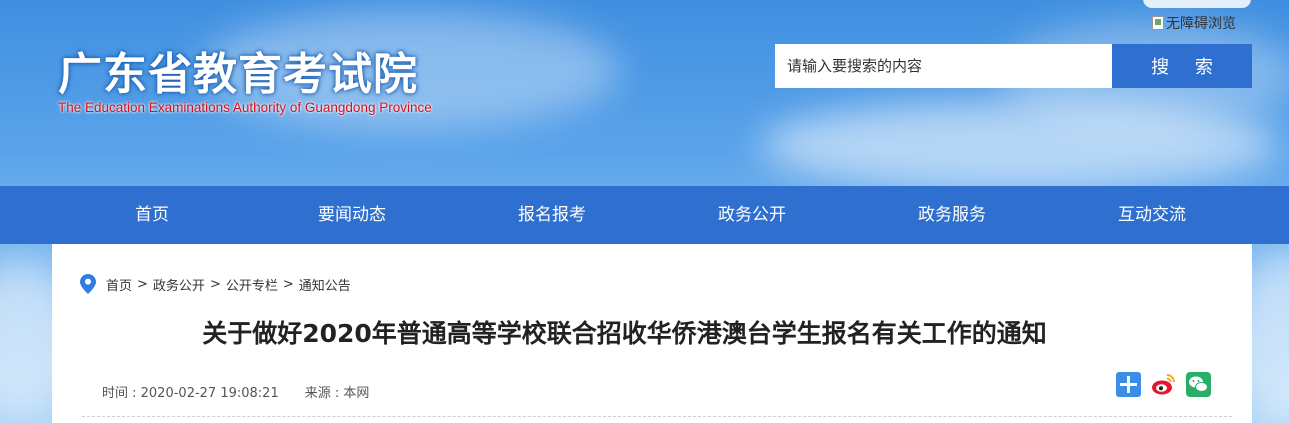  I want to click on nav-item-government-affairs: 政务公开, so click(752, 215).